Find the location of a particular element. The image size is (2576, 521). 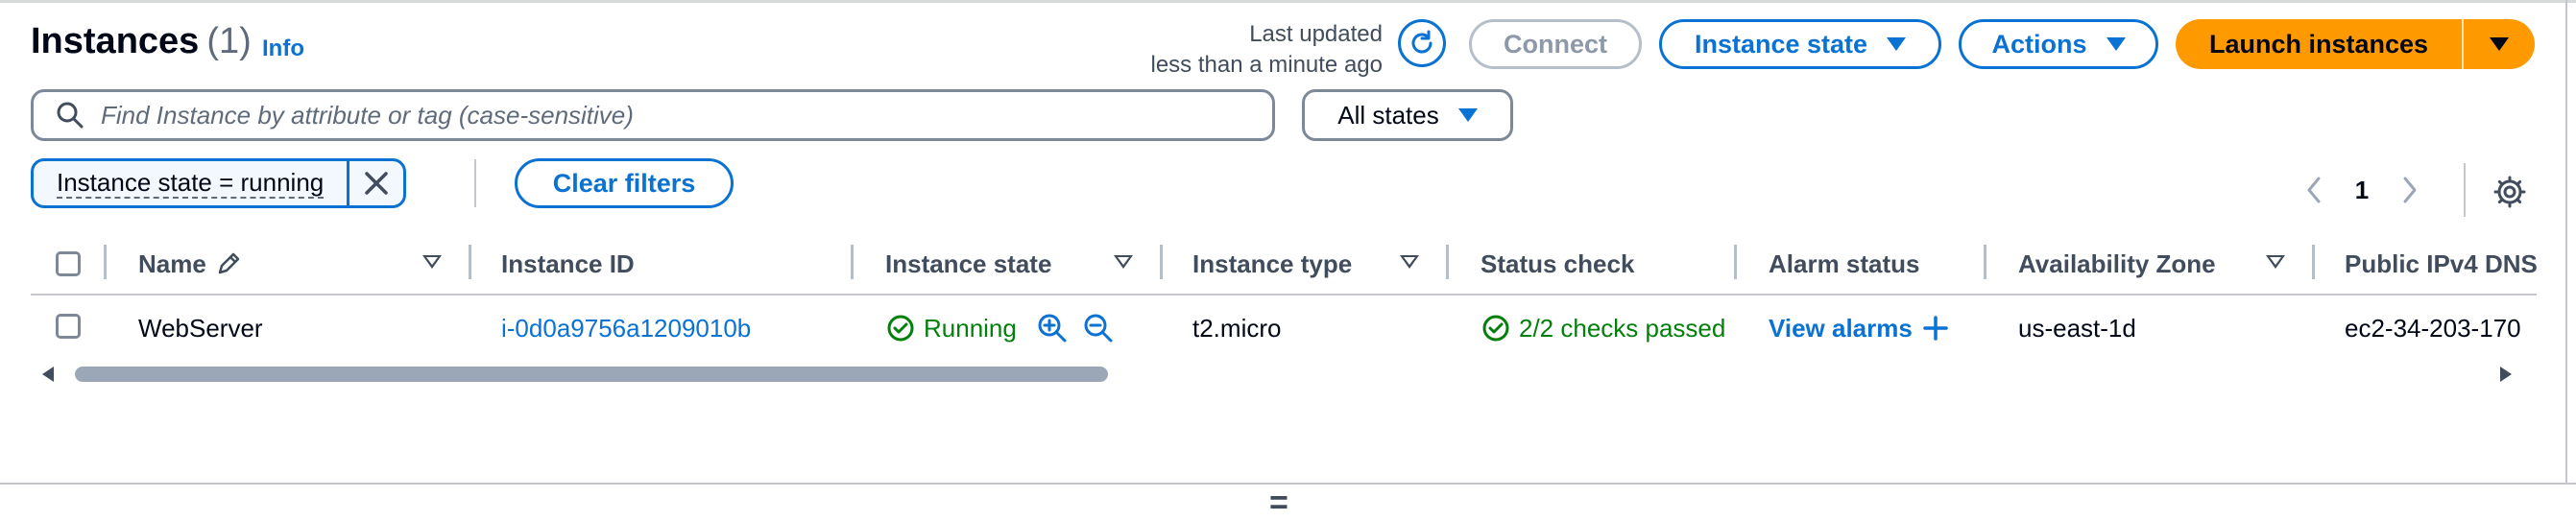

cell-name: WebServer is located at coordinates (200, 328).